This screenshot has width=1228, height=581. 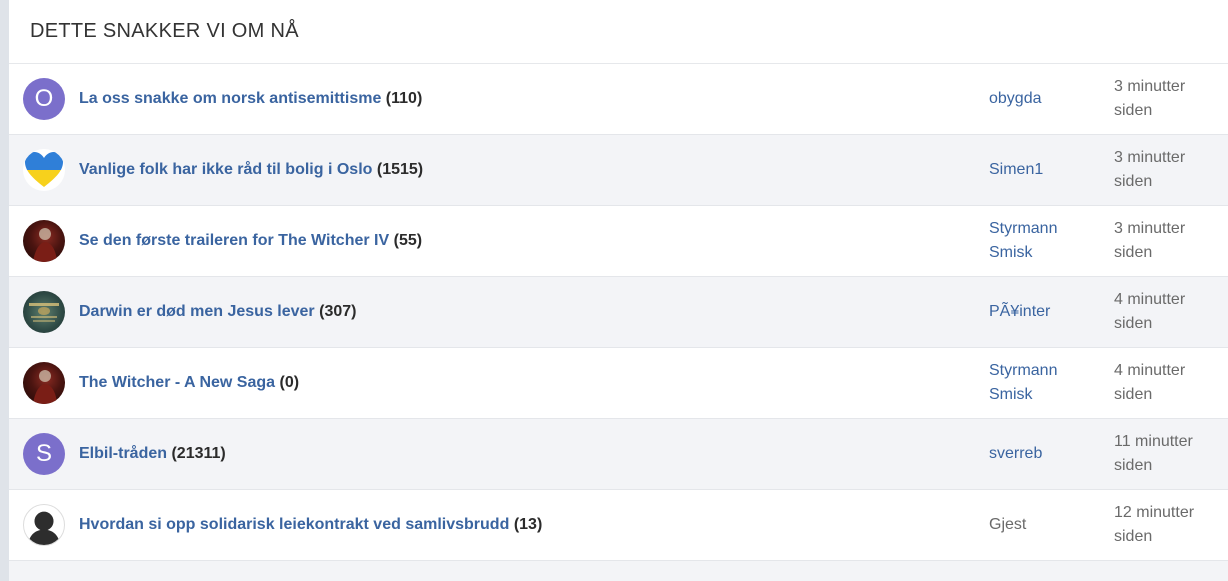 I want to click on author-link: Simen1, so click(x=1044, y=170).